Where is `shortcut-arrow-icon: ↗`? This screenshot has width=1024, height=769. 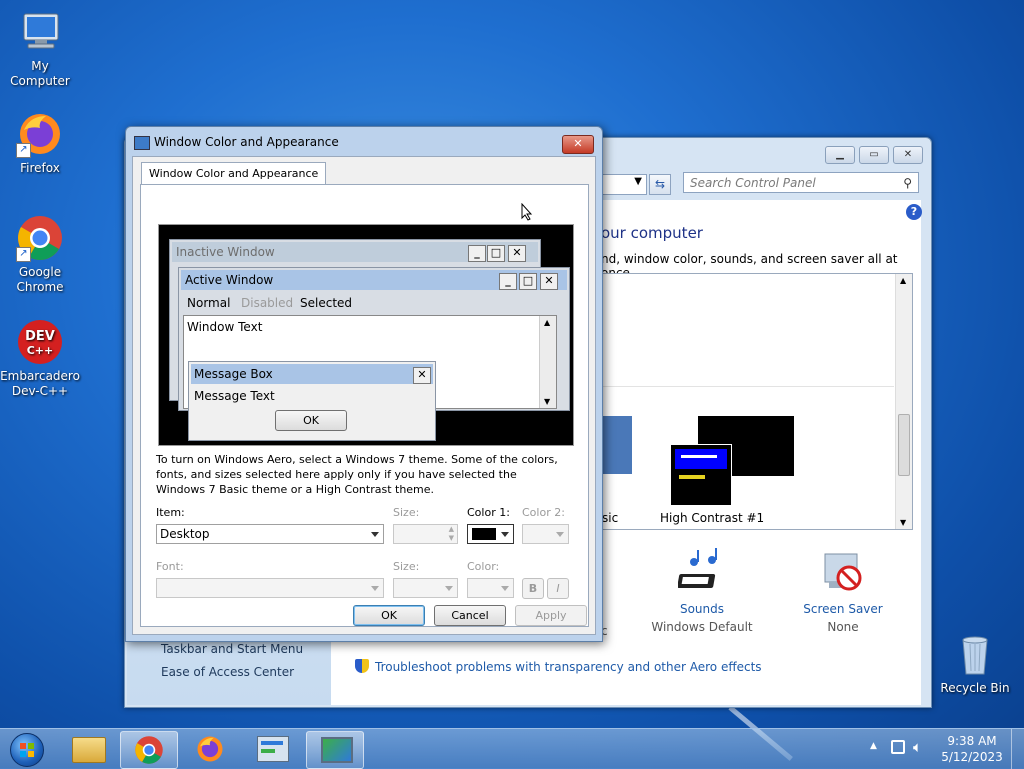 shortcut-arrow-icon: ↗ is located at coordinates (23, 150).